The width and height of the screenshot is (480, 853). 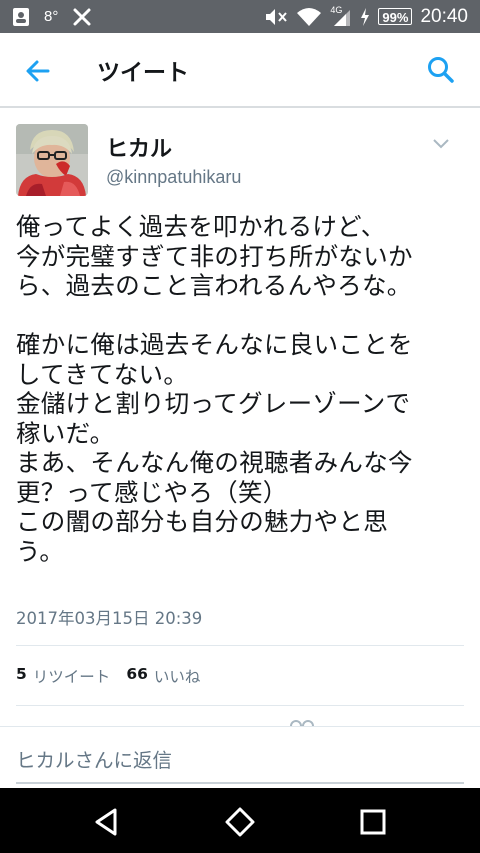 I want to click on clock-time: 20:40, so click(x=444, y=16).